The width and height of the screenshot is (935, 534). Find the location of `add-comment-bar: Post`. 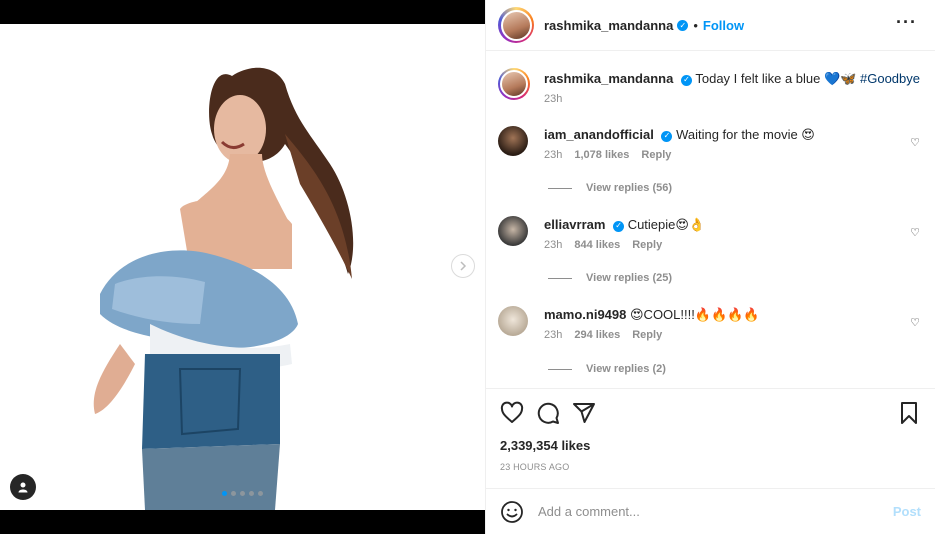

add-comment-bar: Post is located at coordinates (710, 511).